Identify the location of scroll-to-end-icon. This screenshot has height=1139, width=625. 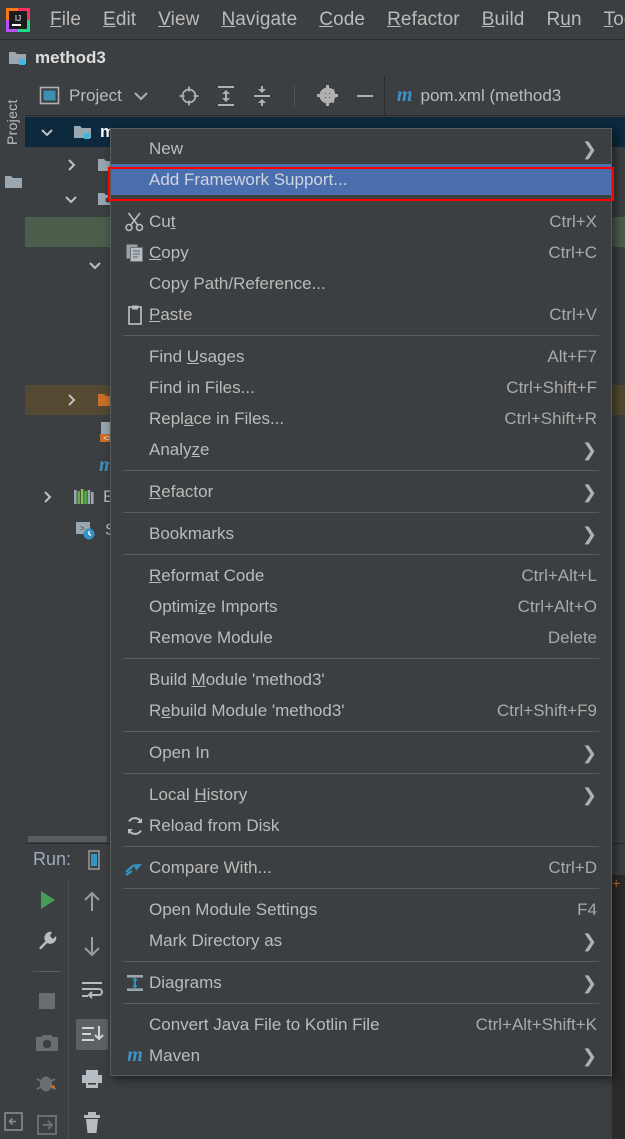
(91, 1034).